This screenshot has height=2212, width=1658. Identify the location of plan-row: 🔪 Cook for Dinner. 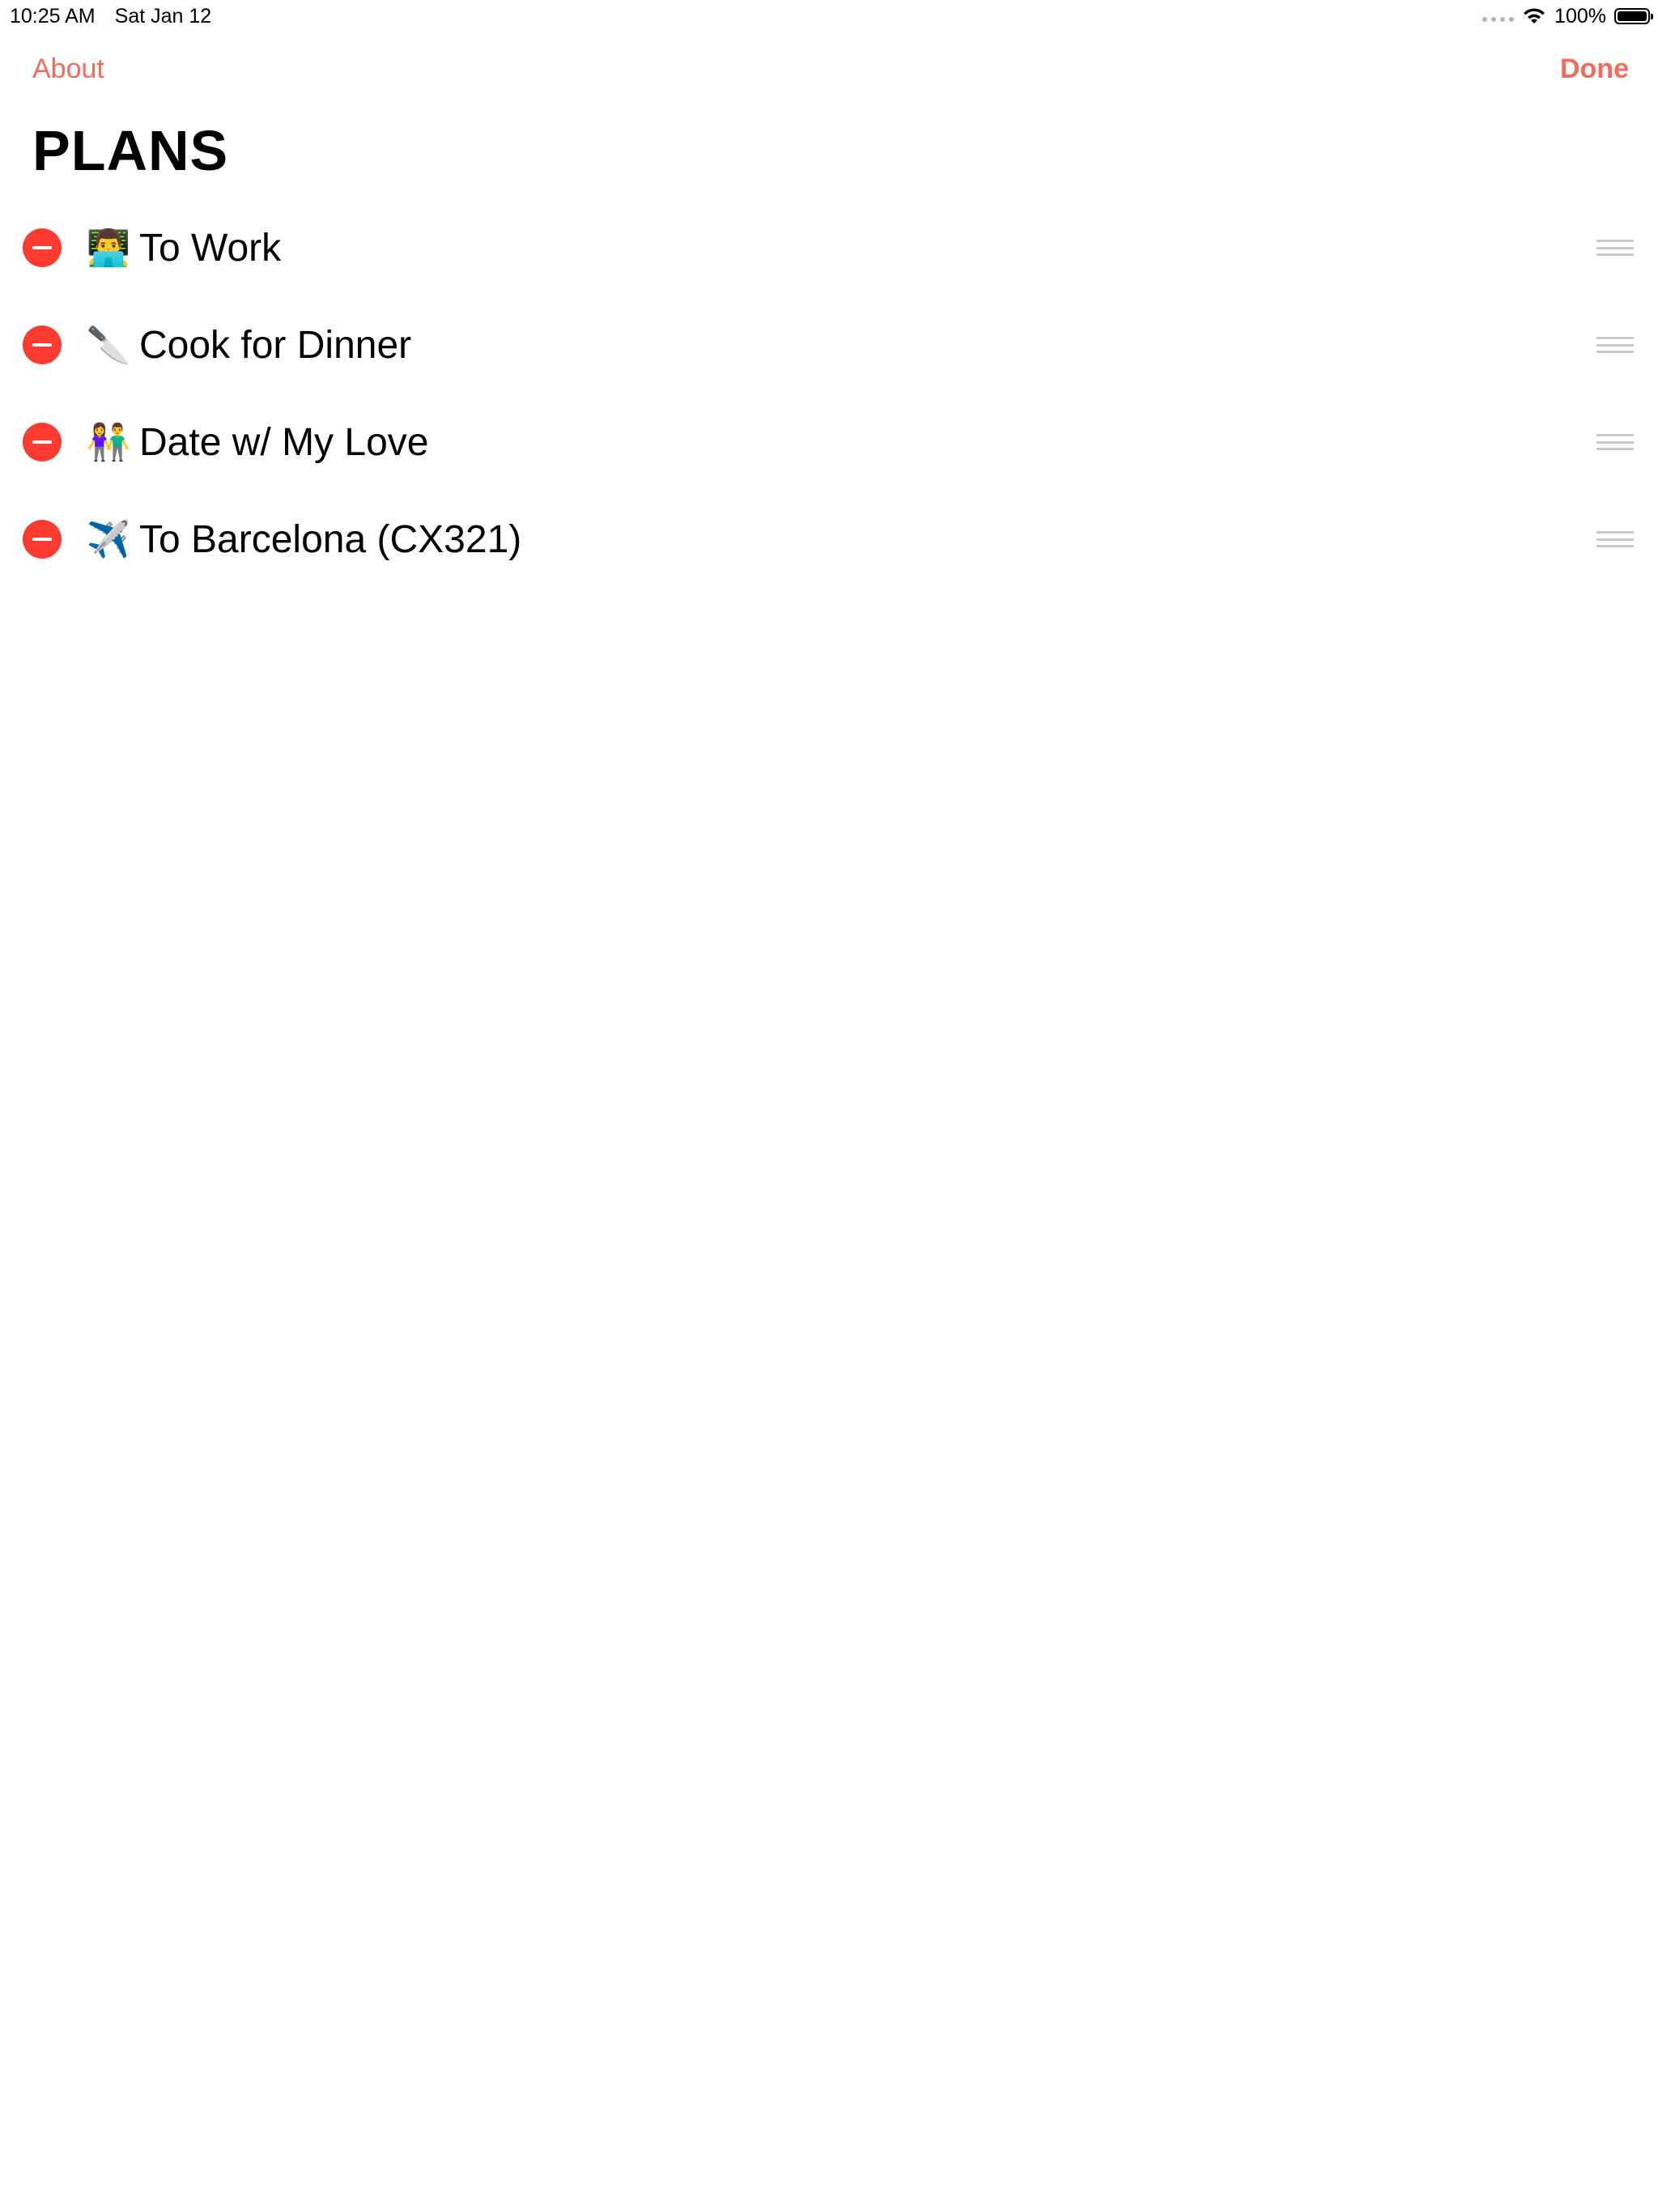
(829, 345).